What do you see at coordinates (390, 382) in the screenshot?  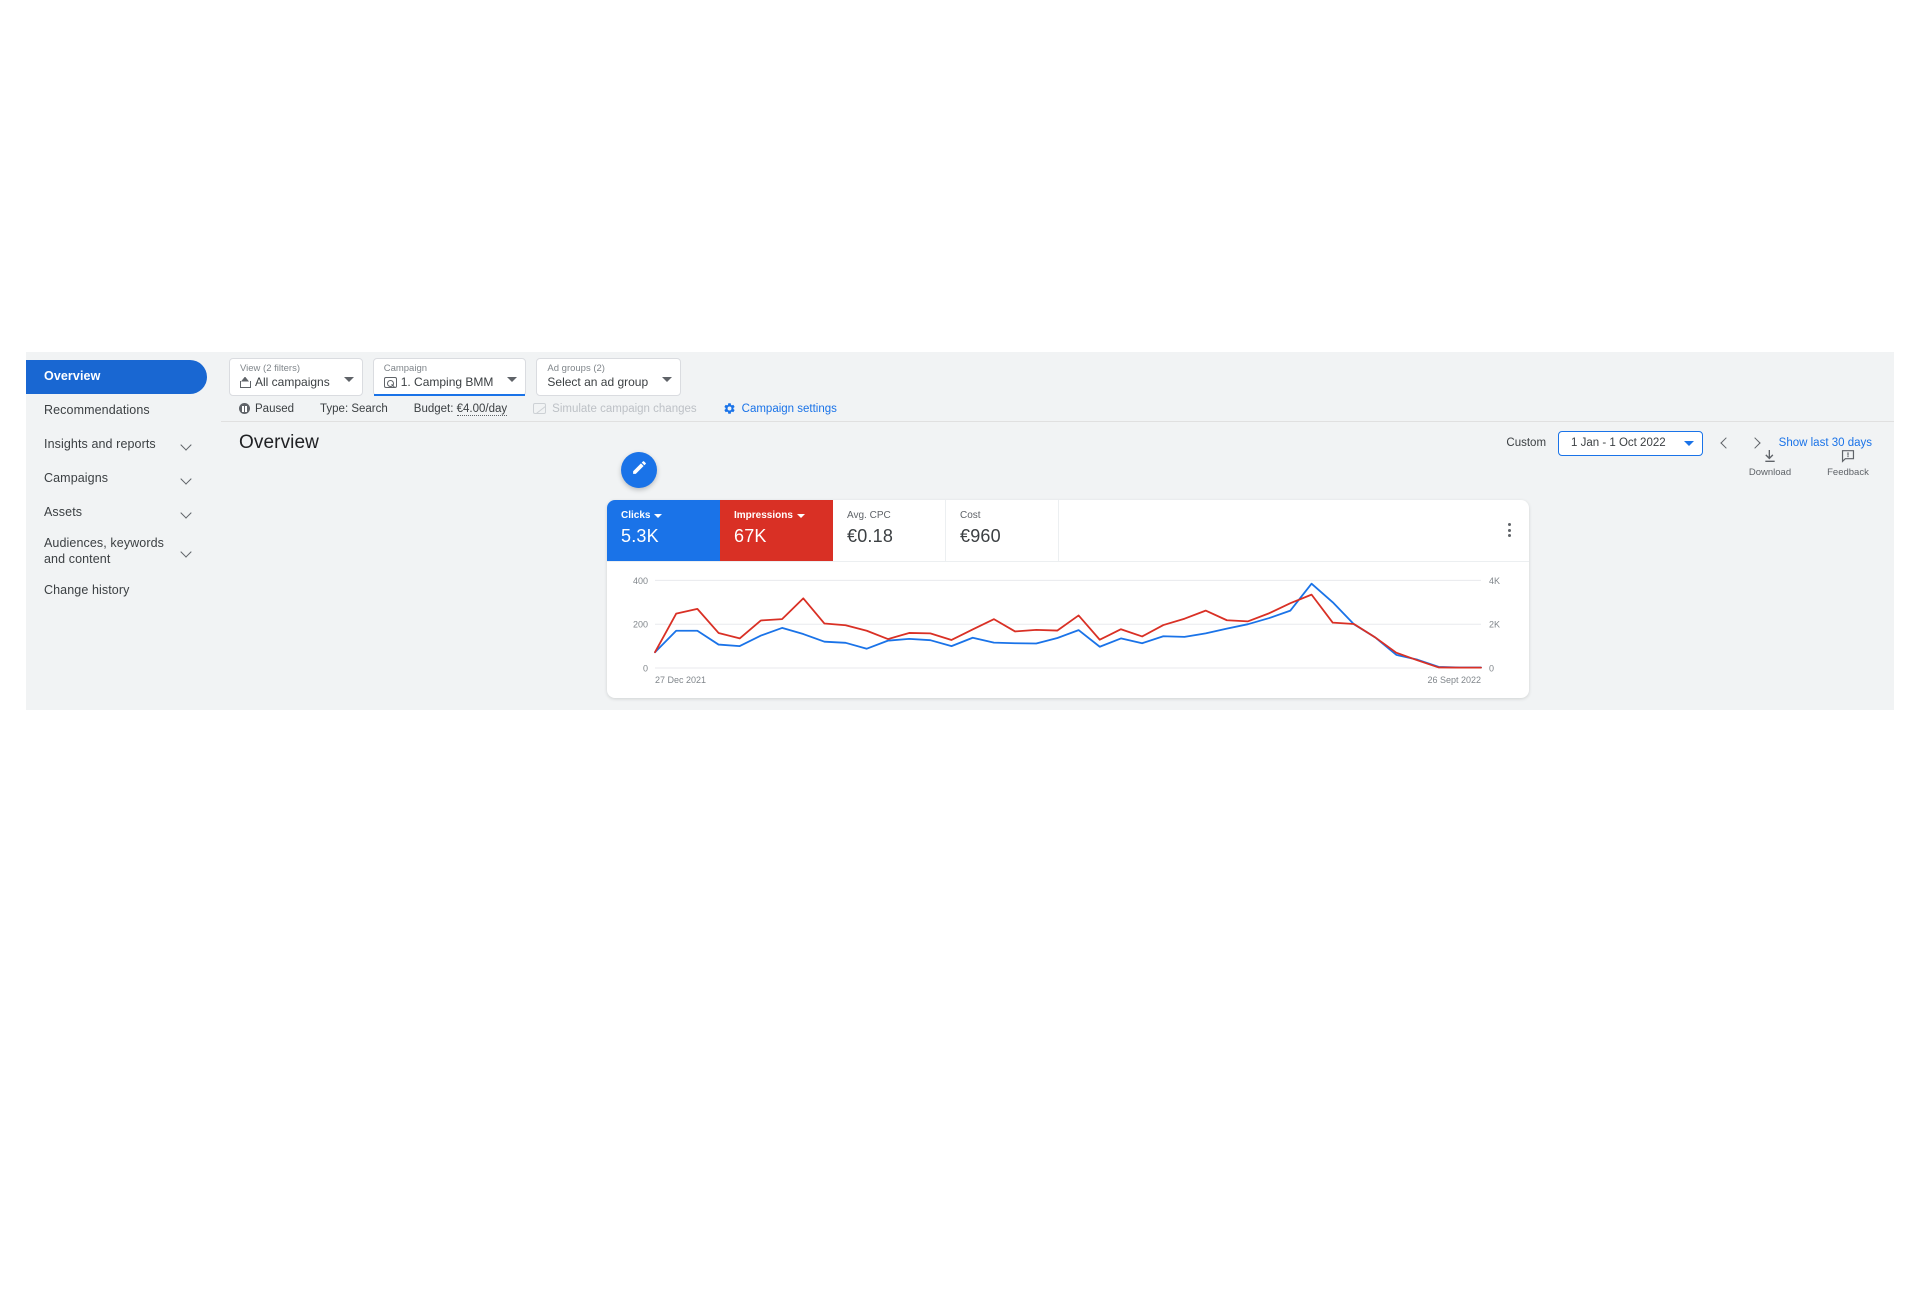 I see `search-campaign-icon` at bounding box center [390, 382].